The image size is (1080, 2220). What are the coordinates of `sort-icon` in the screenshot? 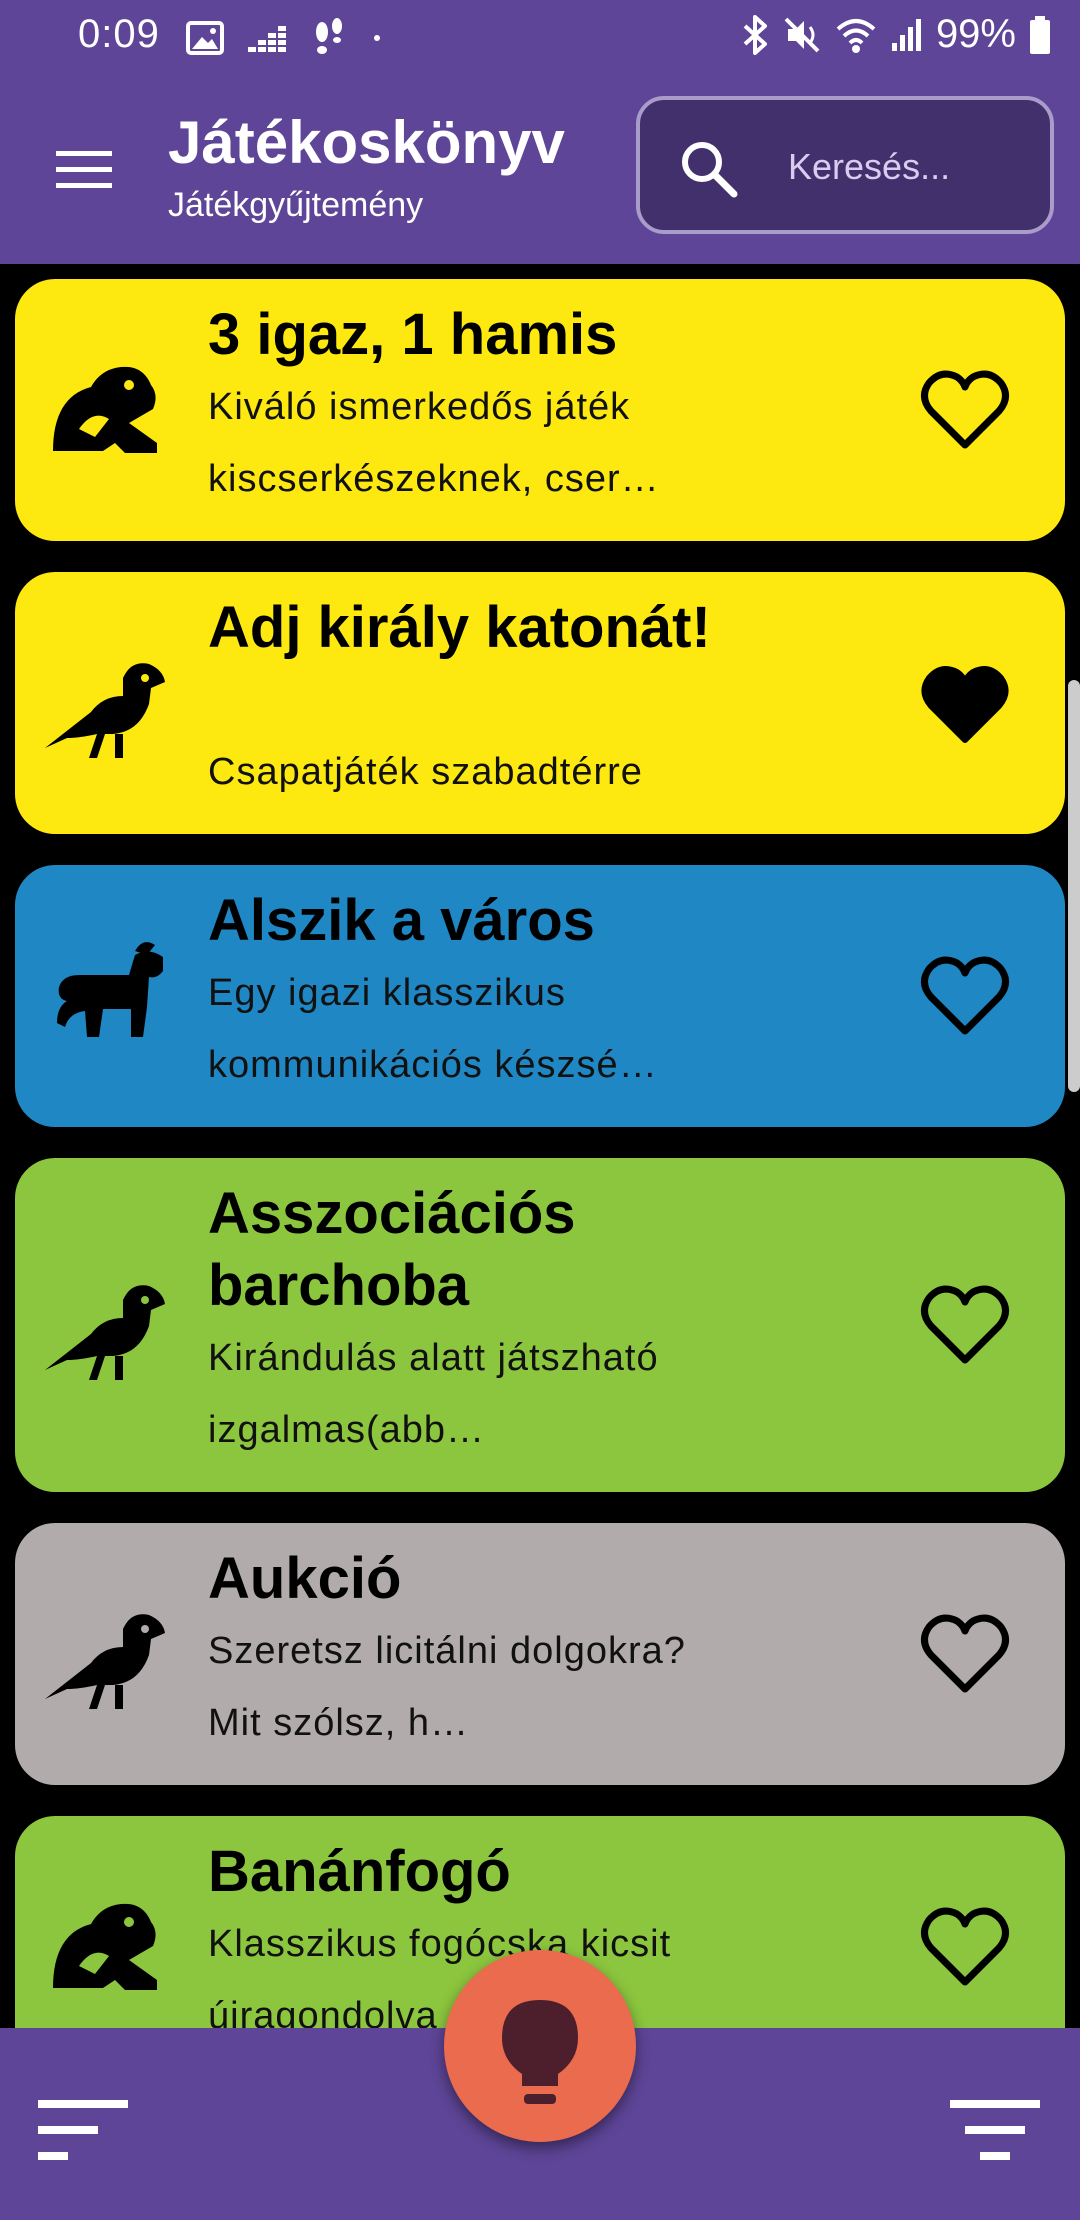 It's located at (83, 2130).